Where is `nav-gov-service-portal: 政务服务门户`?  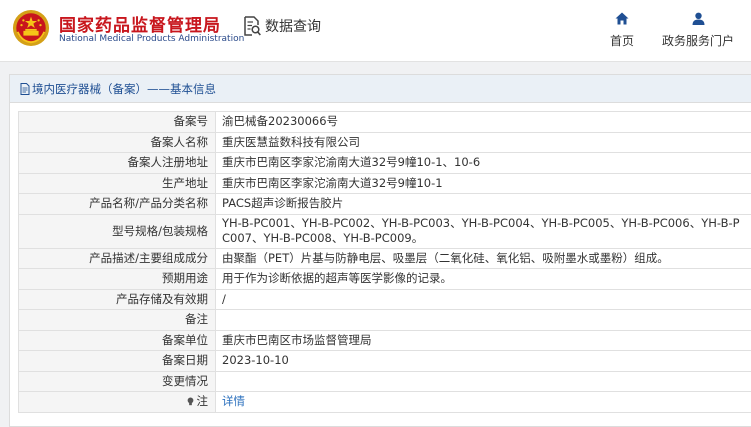 nav-gov-service-portal: 政务服务门户 is located at coordinates (698, 30).